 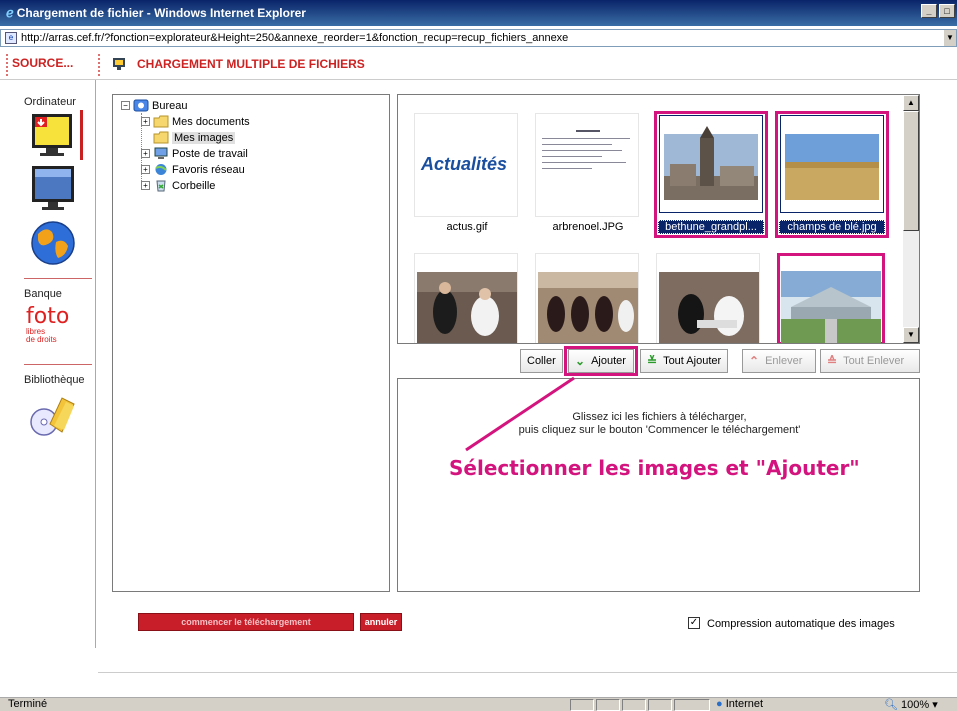 I want to click on actualites-thumb-text: Actualités, so click(x=464, y=164).